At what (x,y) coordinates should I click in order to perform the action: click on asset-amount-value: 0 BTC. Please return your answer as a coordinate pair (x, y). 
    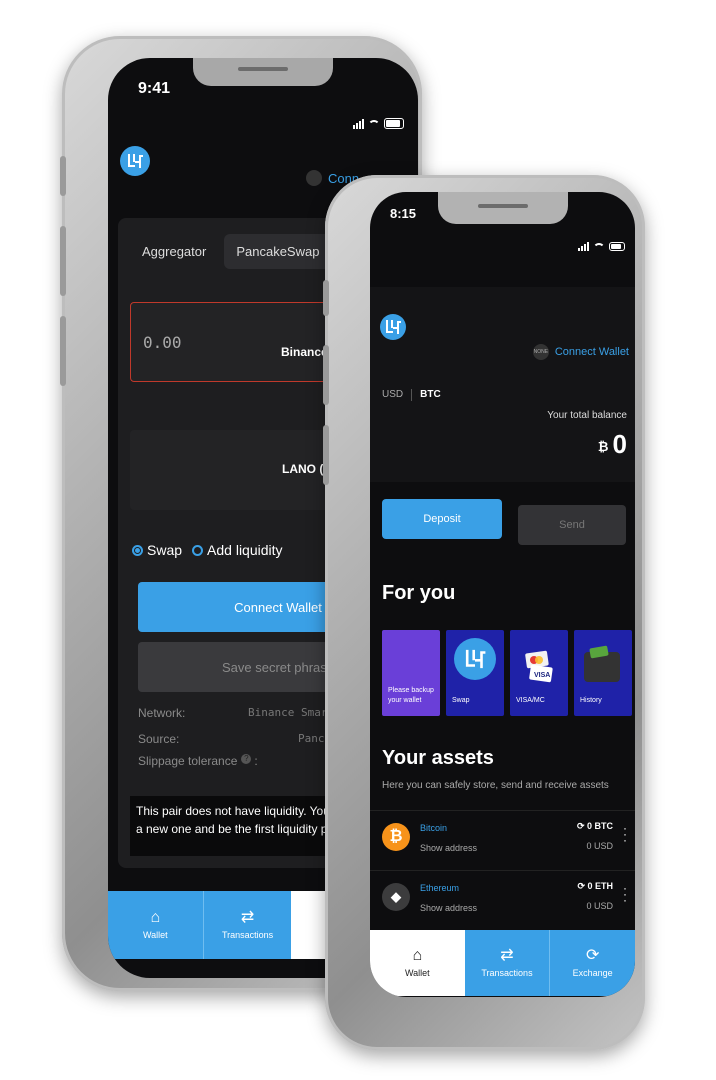
    Looking at the image, I should click on (599, 826).